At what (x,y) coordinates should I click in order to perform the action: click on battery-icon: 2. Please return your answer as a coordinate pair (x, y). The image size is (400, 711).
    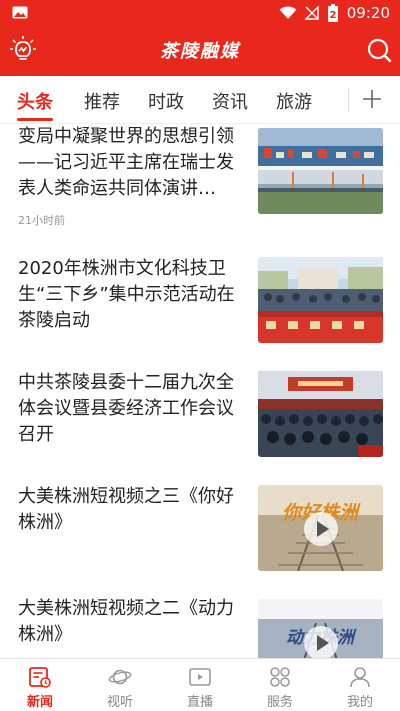
    Looking at the image, I should click on (332, 13).